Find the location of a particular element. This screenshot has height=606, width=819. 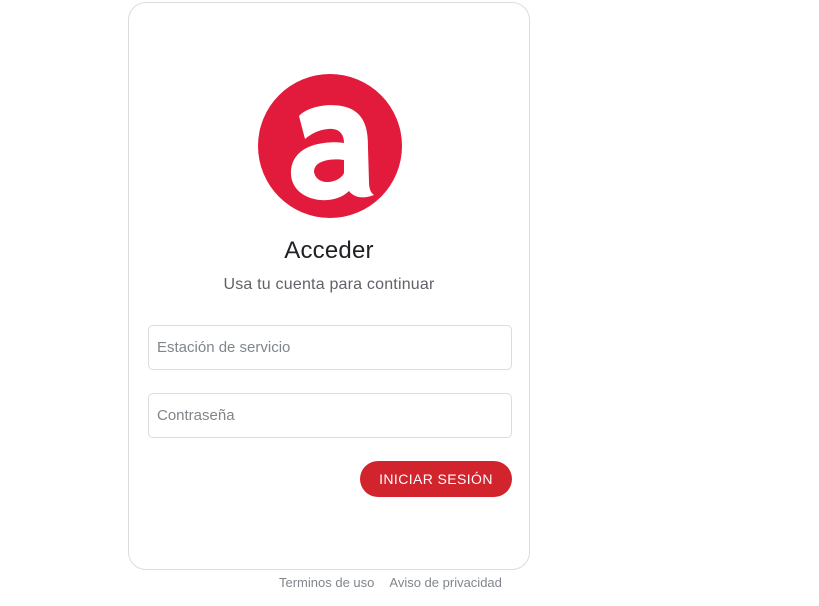

terms-link: Terminos de uso is located at coordinates (326, 582).